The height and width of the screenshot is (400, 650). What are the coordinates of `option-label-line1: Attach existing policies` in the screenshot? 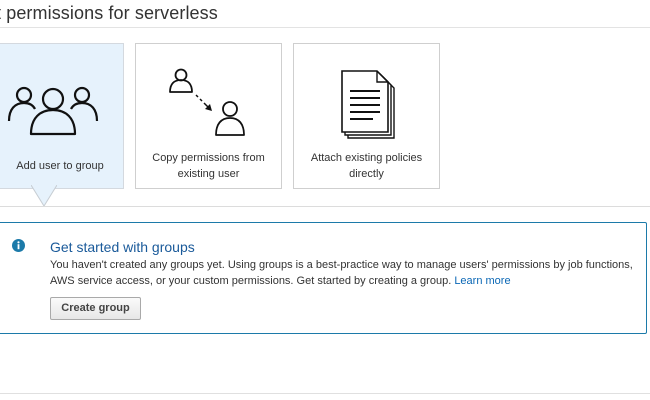 It's located at (366, 158).